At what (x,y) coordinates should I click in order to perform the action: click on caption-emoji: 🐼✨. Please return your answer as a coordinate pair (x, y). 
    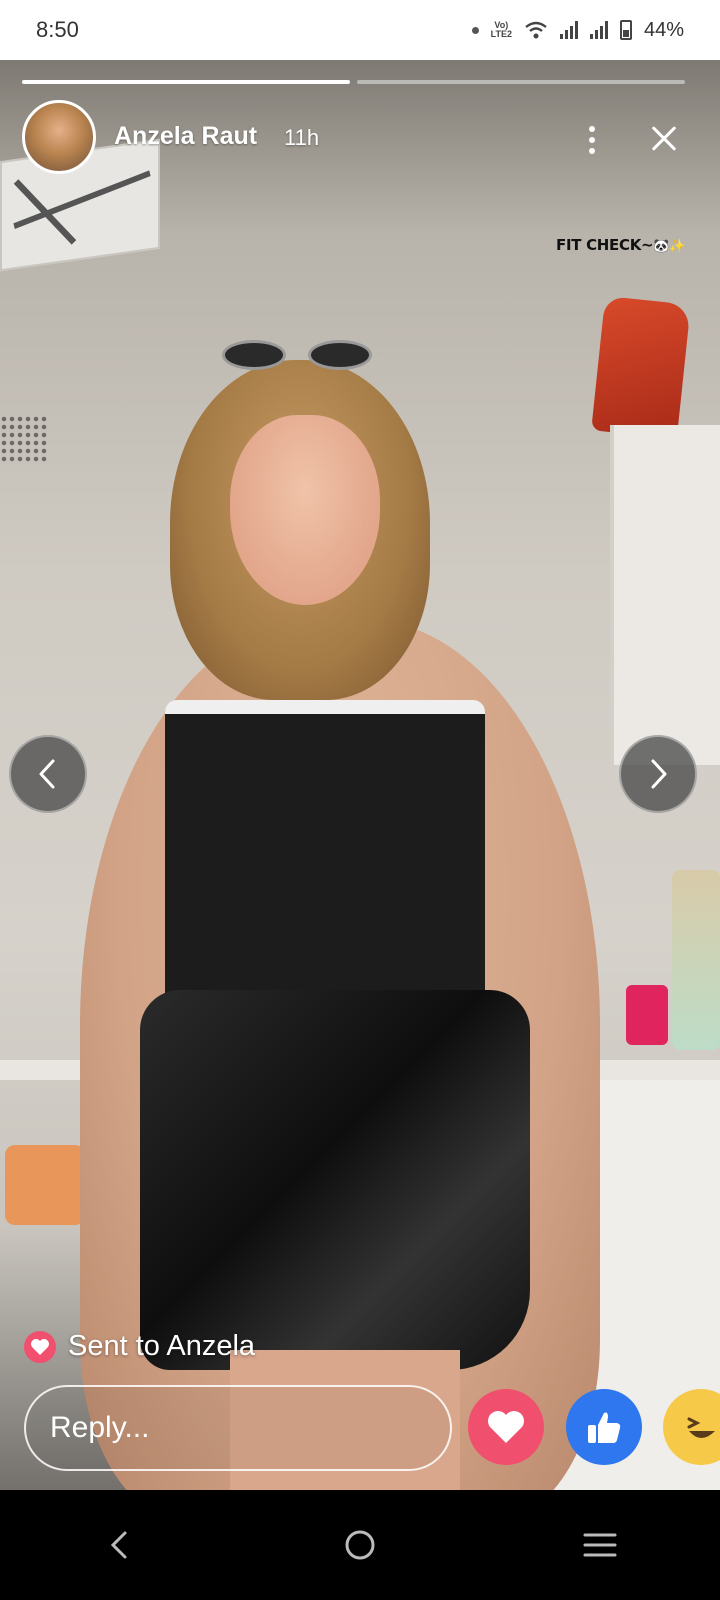
    Looking at the image, I should click on (669, 246).